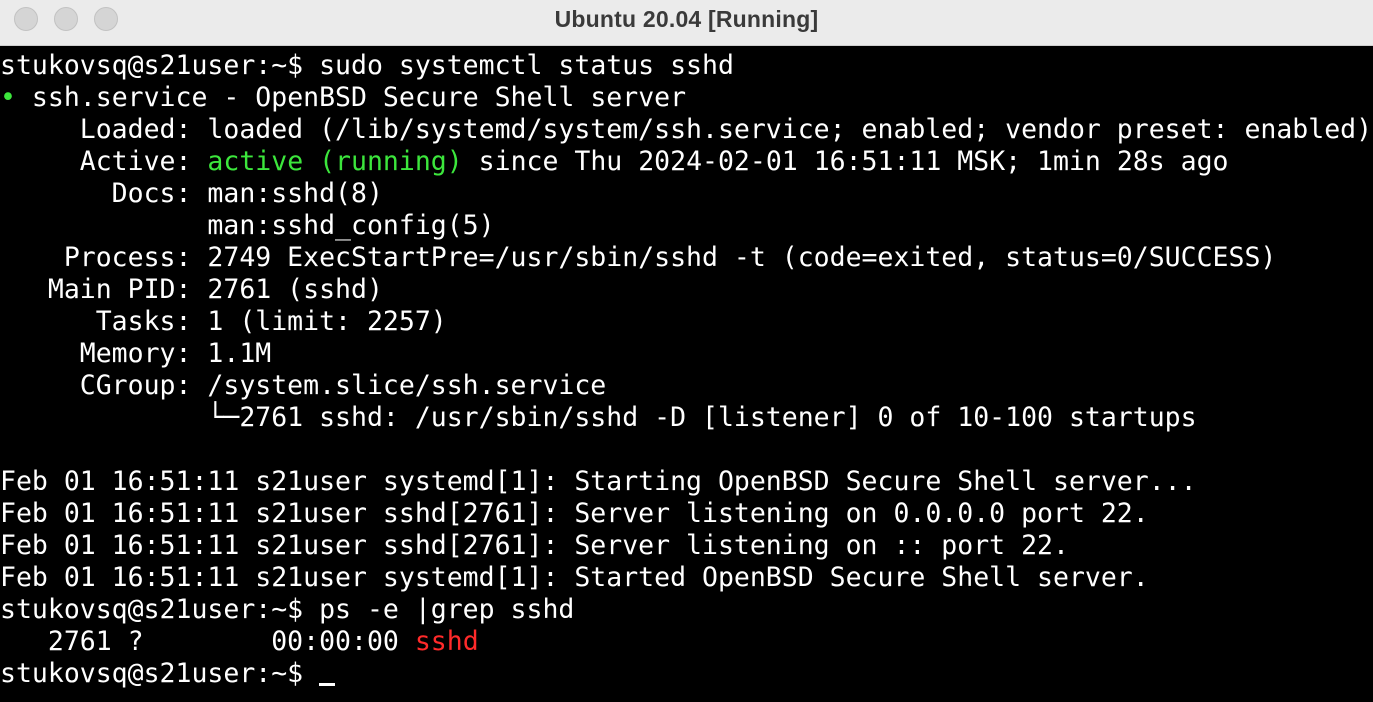 Image resolution: width=1373 pixels, height=702 pixels. Describe the element at coordinates (447, 609) in the screenshot. I see `command-text: ps -e |grep sshd` at that location.